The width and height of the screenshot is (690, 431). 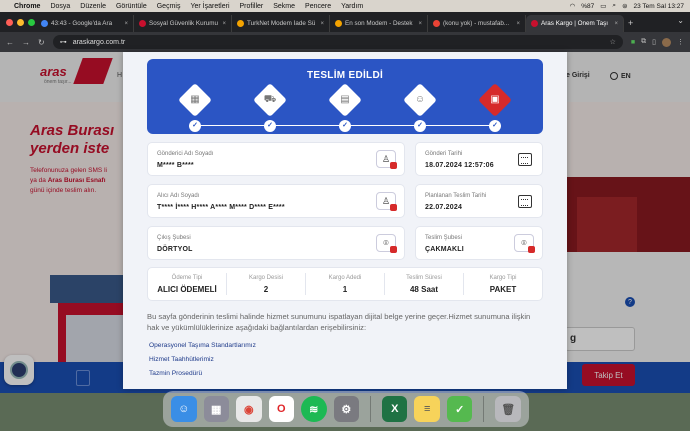 I want to click on courier-icon: ☺, so click(x=420, y=99).